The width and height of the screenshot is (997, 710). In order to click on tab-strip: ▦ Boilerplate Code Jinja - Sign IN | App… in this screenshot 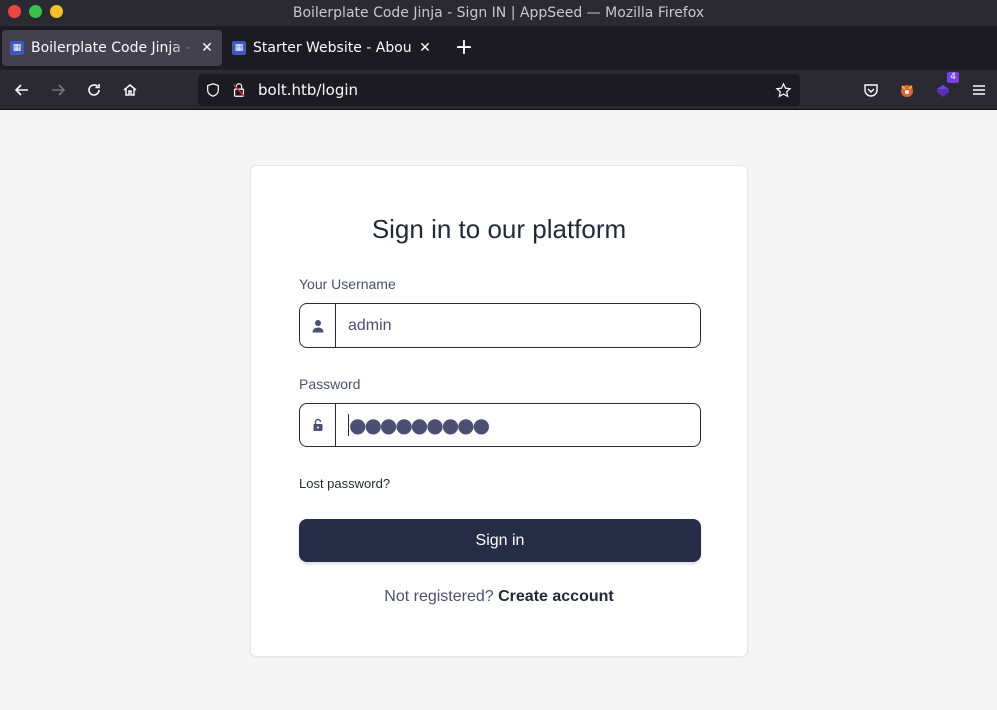, I will do `click(498, 48)`.